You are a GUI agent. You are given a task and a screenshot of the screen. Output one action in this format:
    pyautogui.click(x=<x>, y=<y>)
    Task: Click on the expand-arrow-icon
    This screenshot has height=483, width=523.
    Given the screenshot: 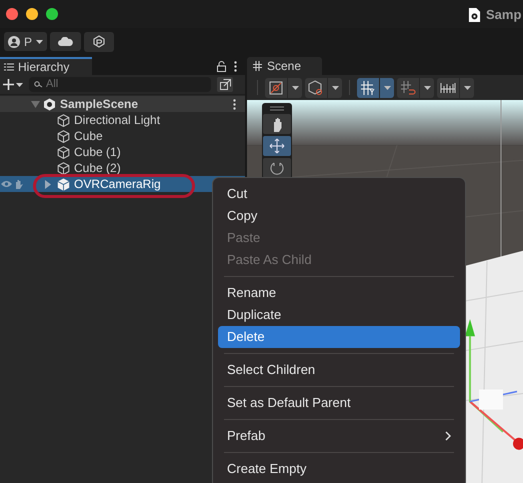 What is the action you would take?
    pyautogui.click(x=48, y=184)
    